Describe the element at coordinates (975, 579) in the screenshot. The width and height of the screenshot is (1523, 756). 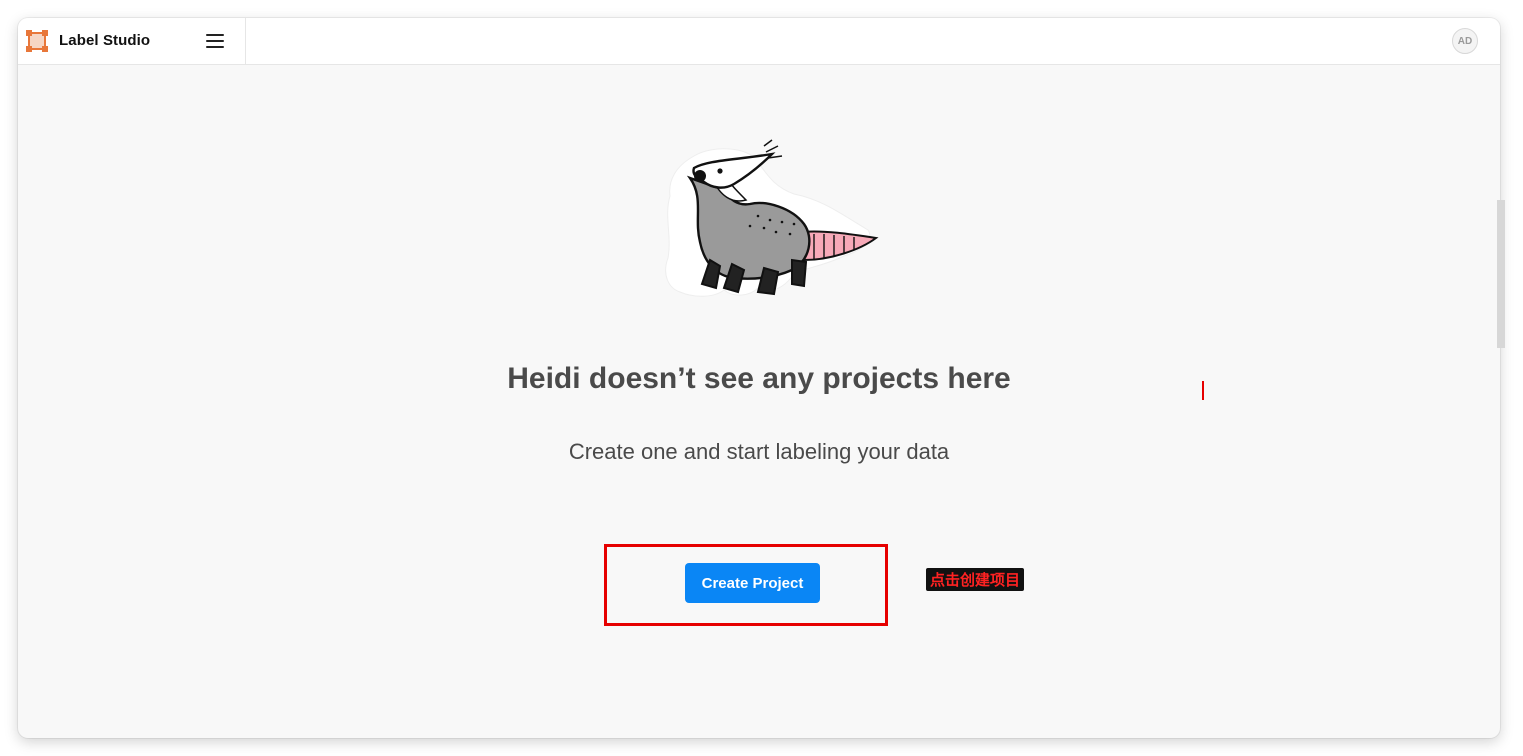
I see `annotation-label: 点击创建项目` at that location.